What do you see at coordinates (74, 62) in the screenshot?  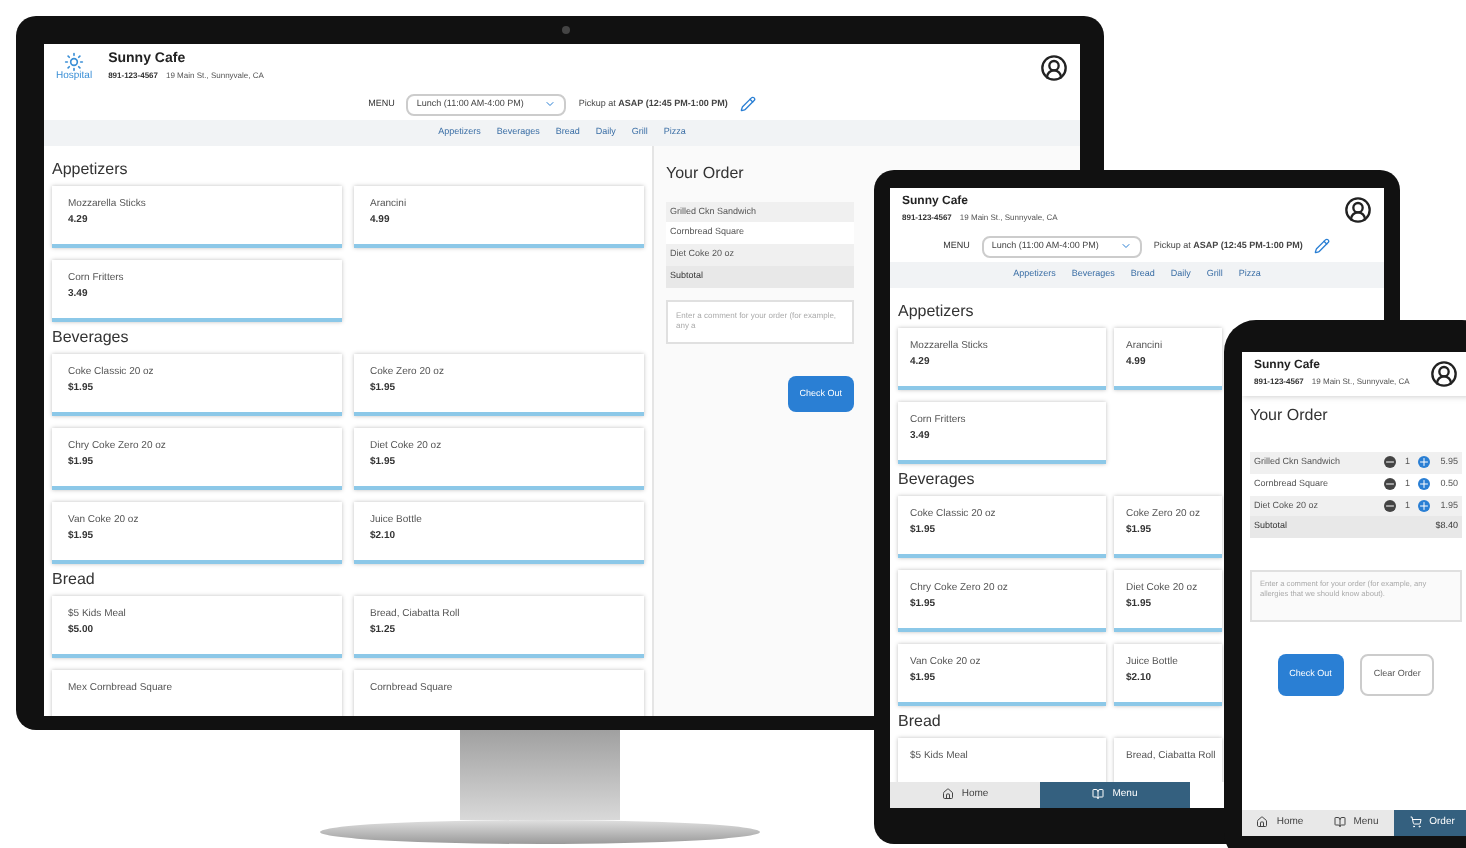 I see `logo-icon` at bounding box center [74, 62].